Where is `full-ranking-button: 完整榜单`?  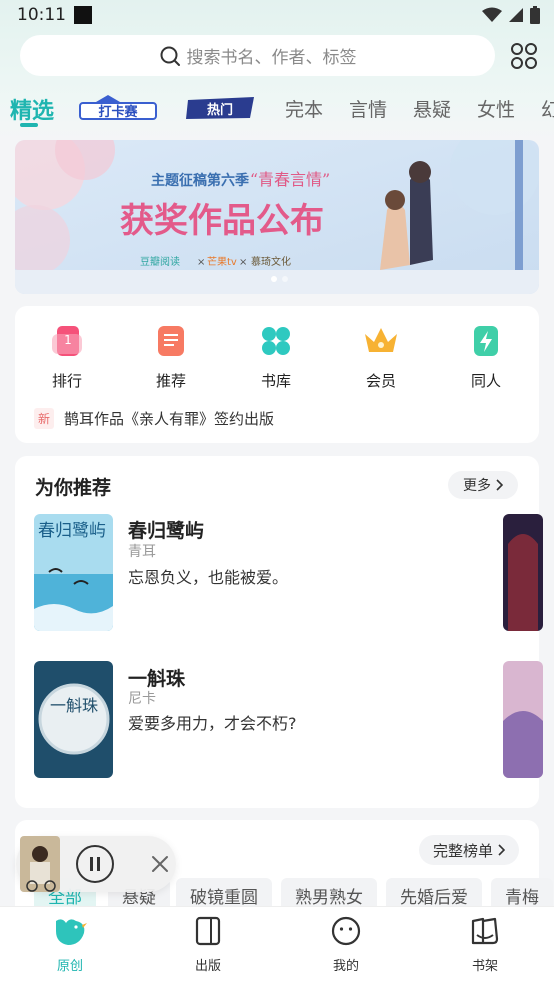
full-ranking-button: 完整榜单 is located at coordinates (469, 850).